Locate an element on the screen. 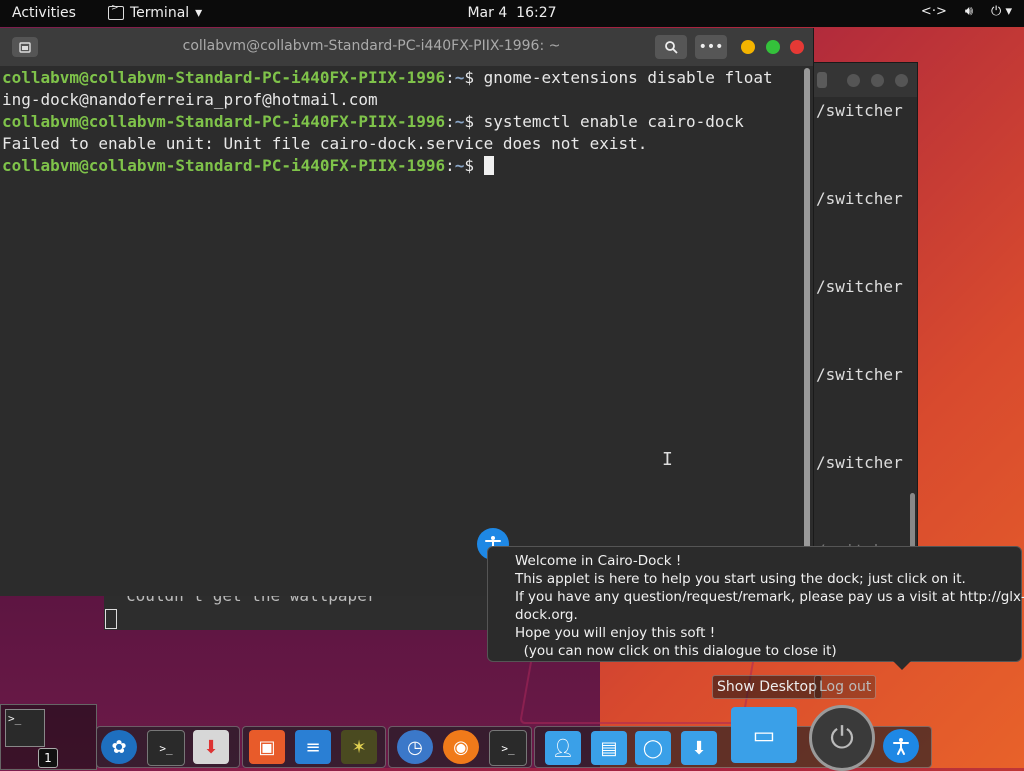 The image size is (1024, 771). logout-icon: ⏻ is located at coordinates (842, 738).